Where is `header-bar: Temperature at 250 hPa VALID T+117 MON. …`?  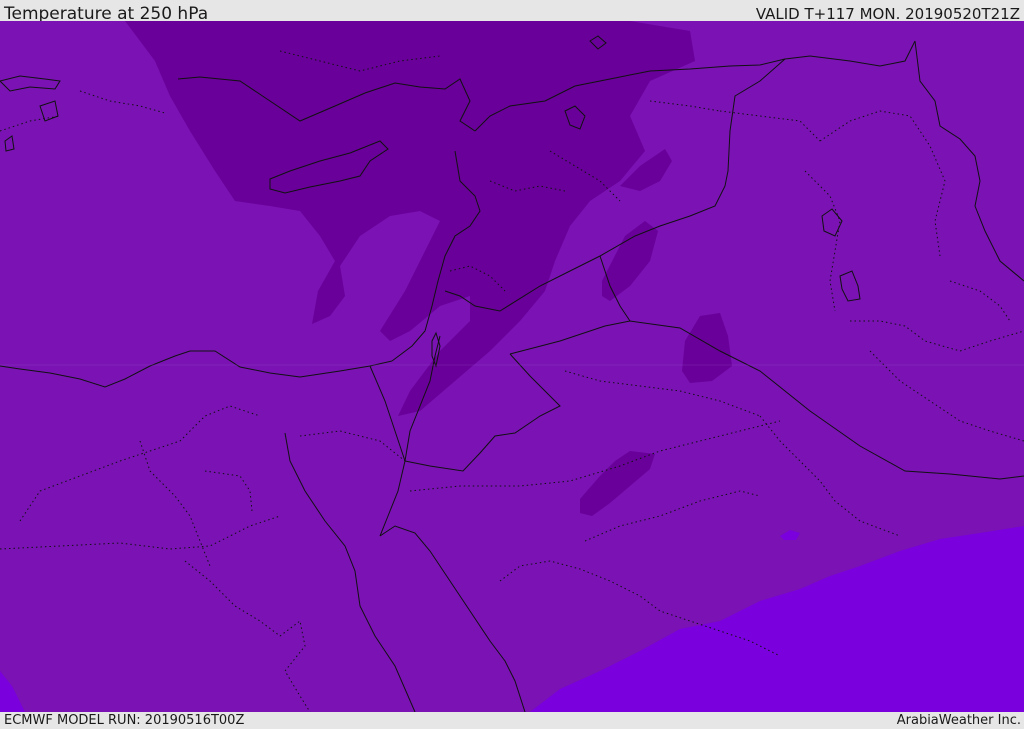 header-bar: Temperature at 250 hPa VALID T+117 MON. … is located at coordinates (512, 12).